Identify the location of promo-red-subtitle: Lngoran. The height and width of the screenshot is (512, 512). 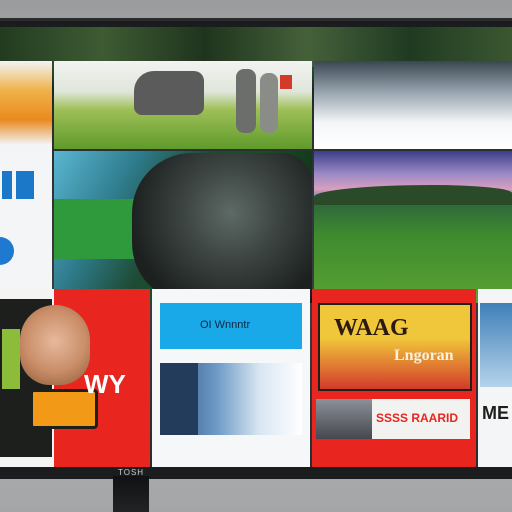
(424, 355).